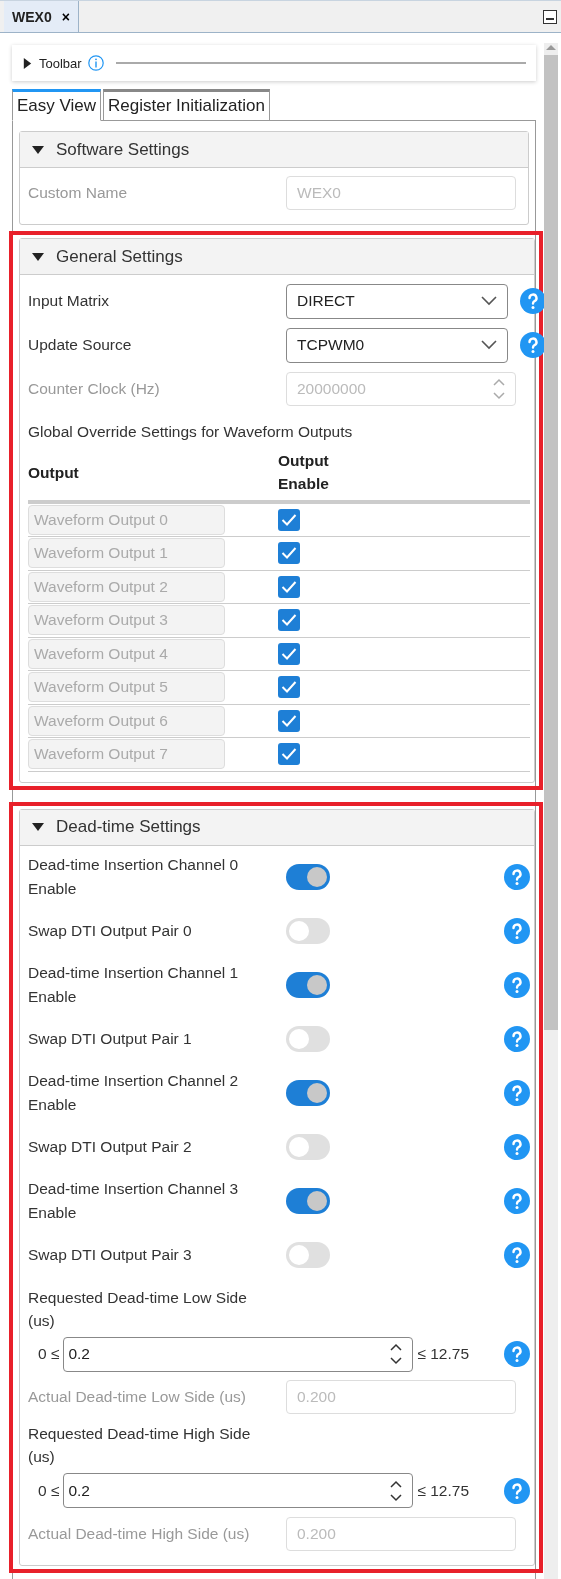  What do you see at coordinates (551, 47) in the screenshot?
I see `scroll-up-icon` at bounding box center [551, 47].